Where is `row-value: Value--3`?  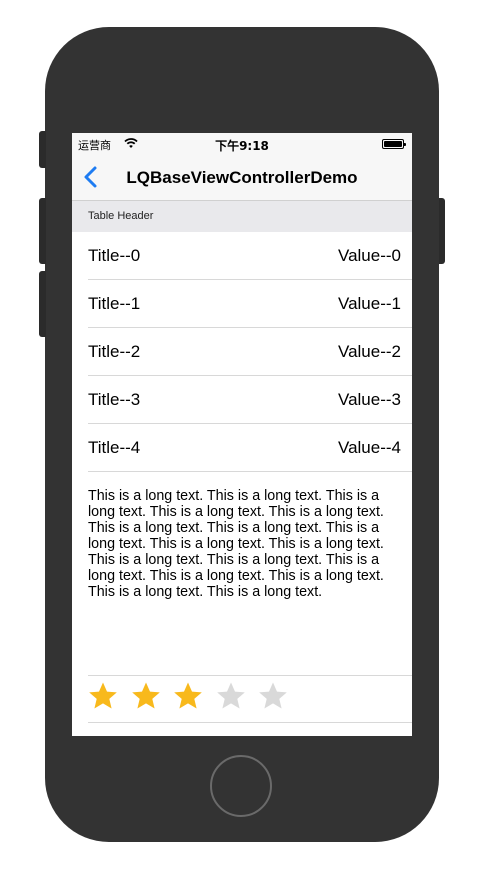 row-value: Value--3 is located at coordinates (369, 399).